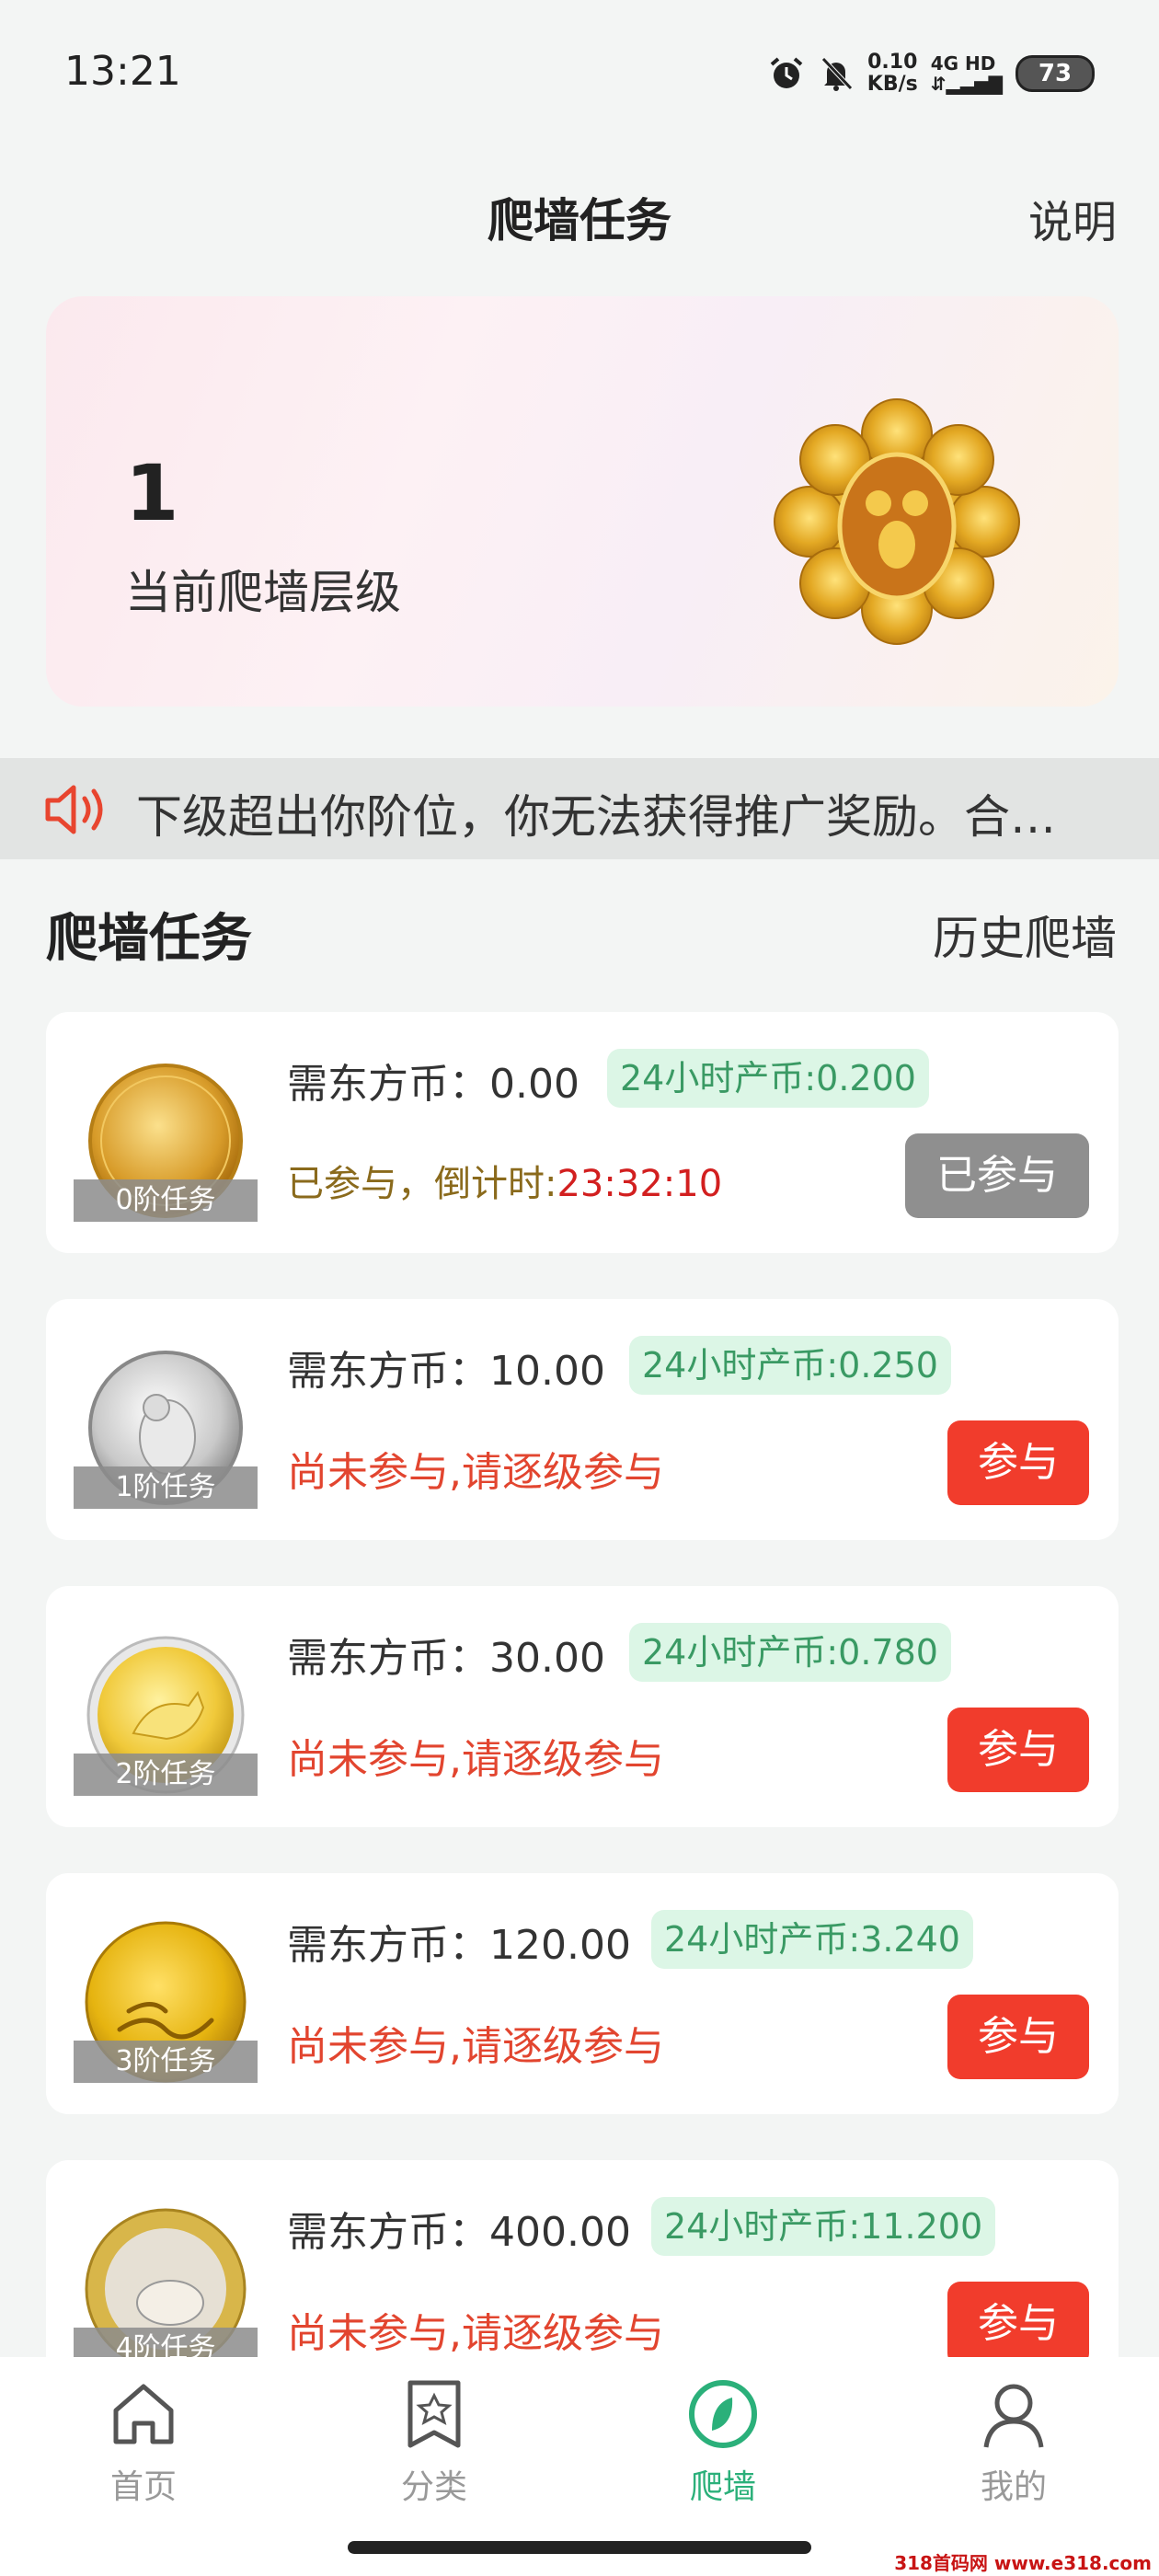 This screenshot has height=2576, width=1159. Describe the element at coordinates (459, 1945) in the screenshot. I see `required-coin: 需东方币：120.00` at that location.